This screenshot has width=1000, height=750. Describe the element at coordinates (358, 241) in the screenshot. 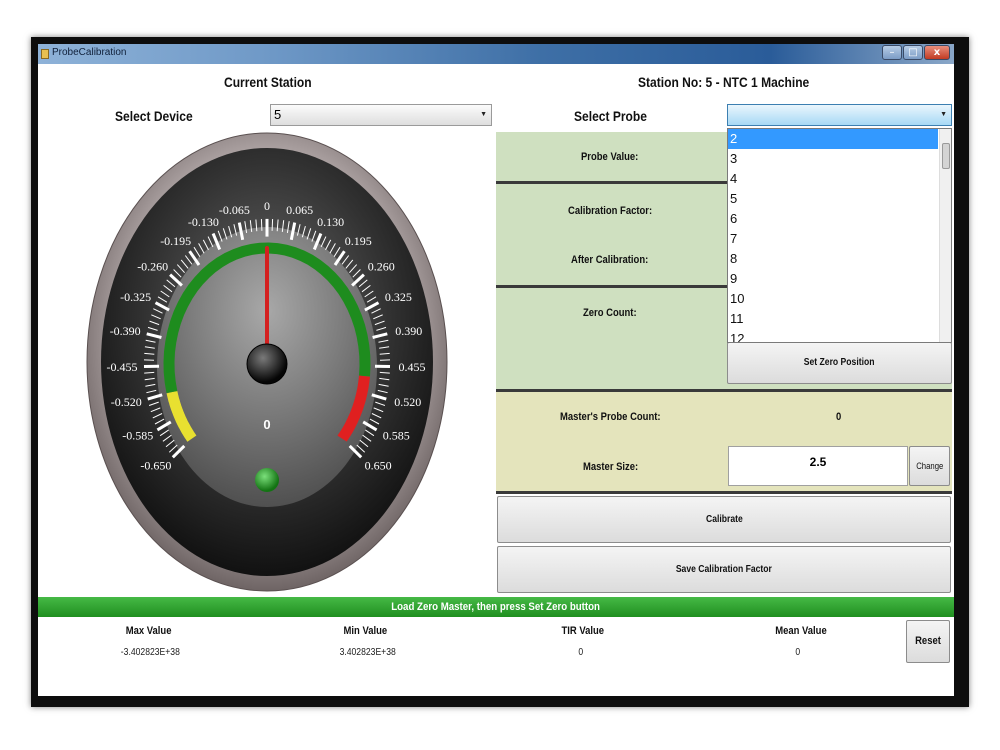

I see `gauge-tick-label: 0.195` at that location.